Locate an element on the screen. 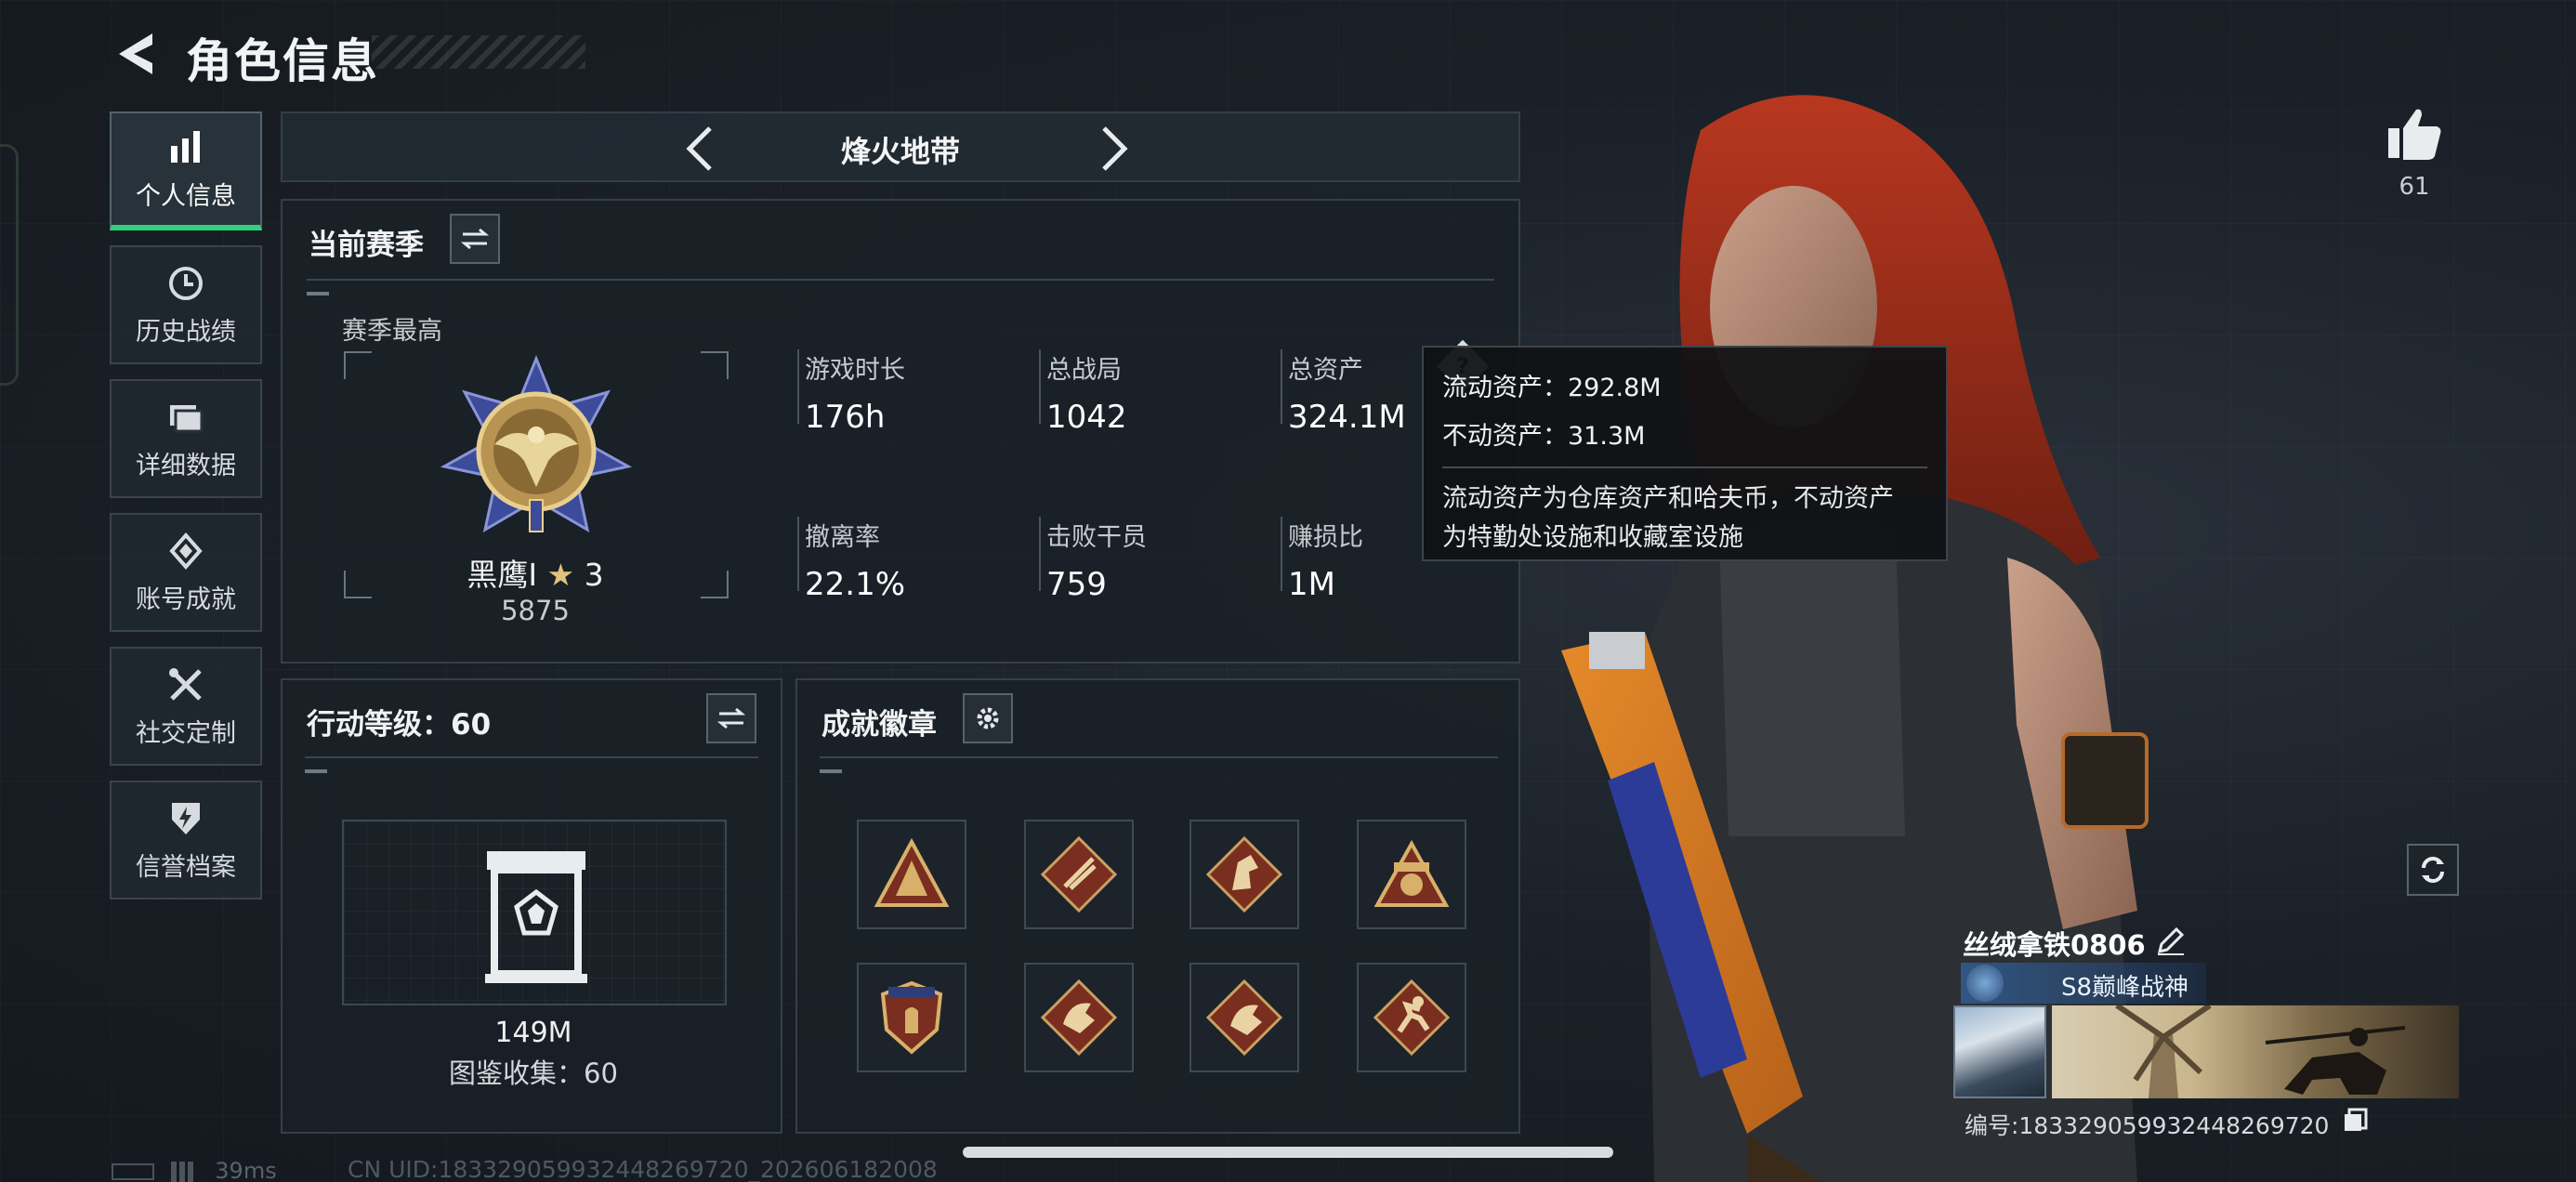  refresh-icon is located at coordinates (2433, 870).